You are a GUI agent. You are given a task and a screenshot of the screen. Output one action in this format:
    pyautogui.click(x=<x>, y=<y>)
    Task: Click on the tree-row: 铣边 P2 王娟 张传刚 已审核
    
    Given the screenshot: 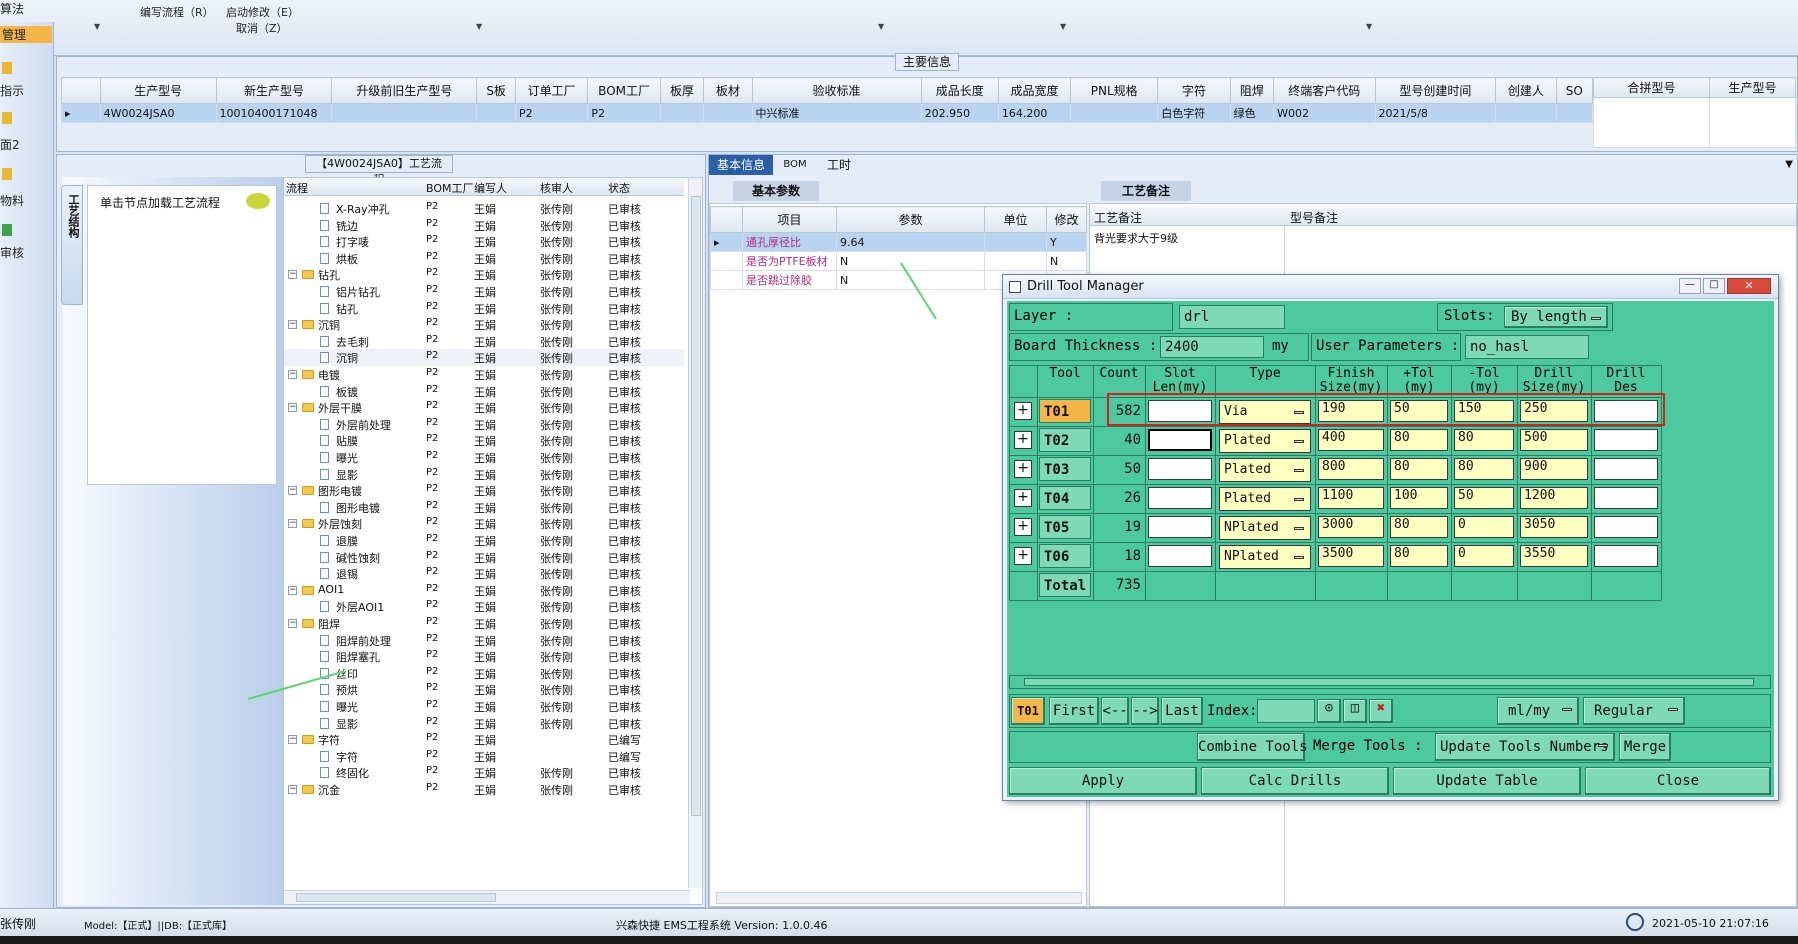 What is the action you would take?
    pyautogui.click(x=484, y=225)
    